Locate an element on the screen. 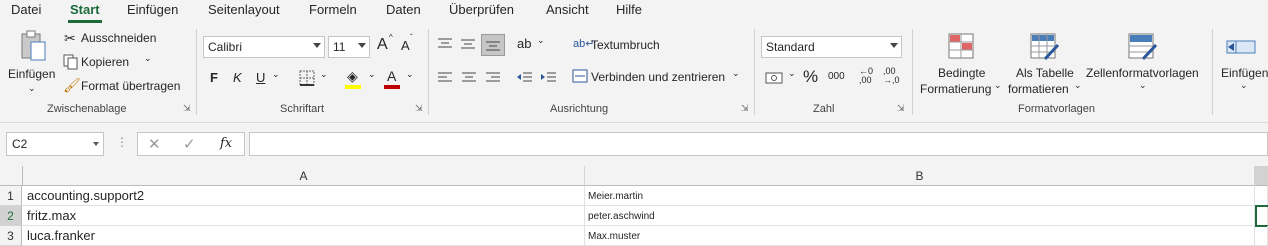 This screenshot has height=246, width=1268. row-header: 1 is located at coordinates (11, 196).